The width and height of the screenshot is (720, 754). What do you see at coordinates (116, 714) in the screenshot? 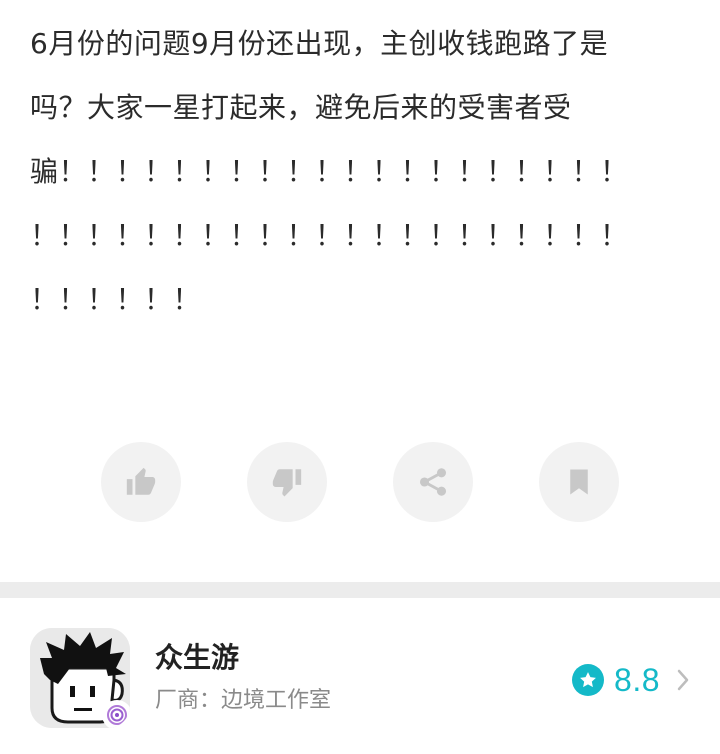
I see `platform-badge-icon` at bounding box center [116, 714].